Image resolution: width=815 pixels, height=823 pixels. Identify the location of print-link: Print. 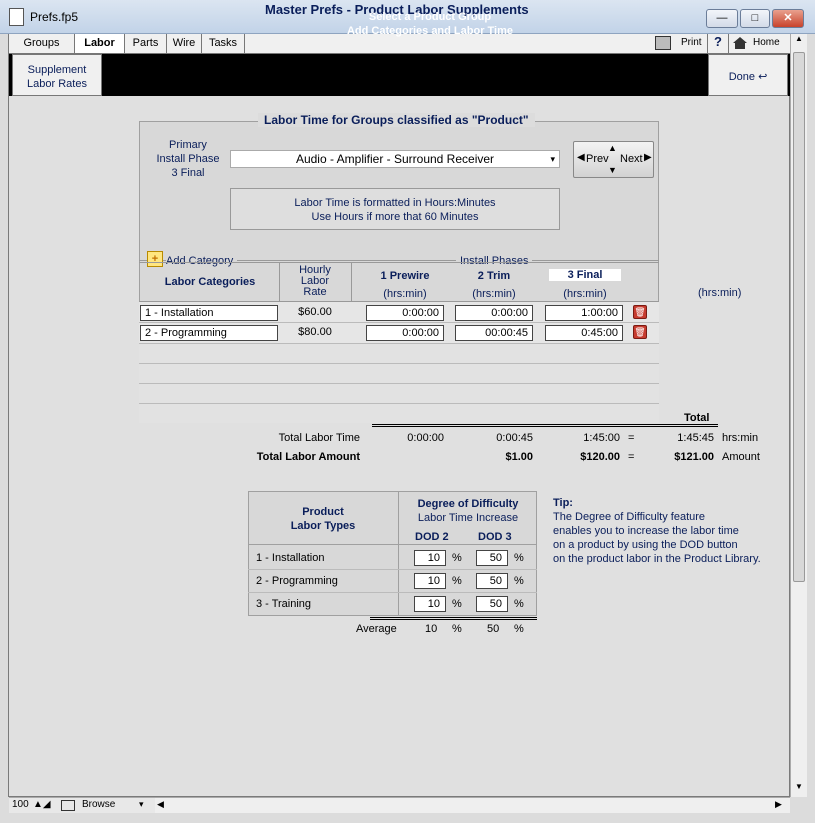
(691, 42).